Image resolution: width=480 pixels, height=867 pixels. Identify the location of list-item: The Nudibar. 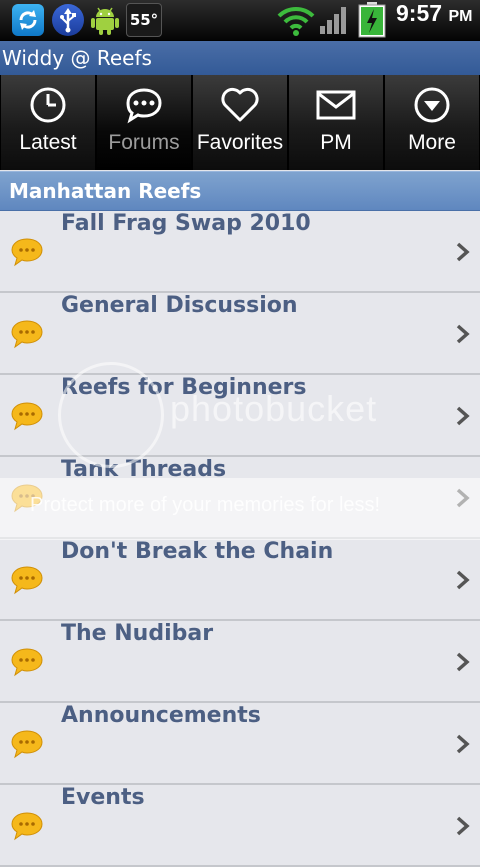
(240, 662).